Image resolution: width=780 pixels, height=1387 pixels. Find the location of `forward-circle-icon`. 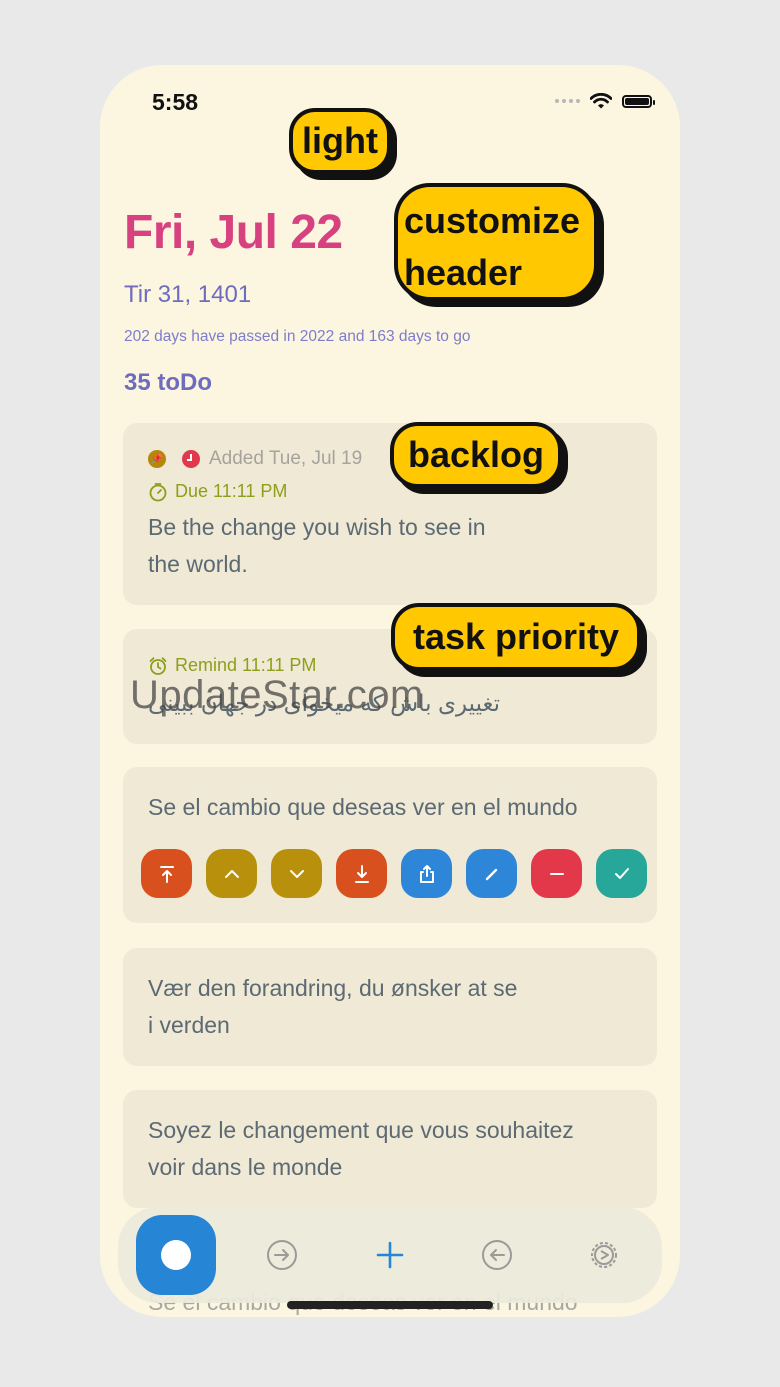

forward-circle-icon is located at coordinates (282, 1255).